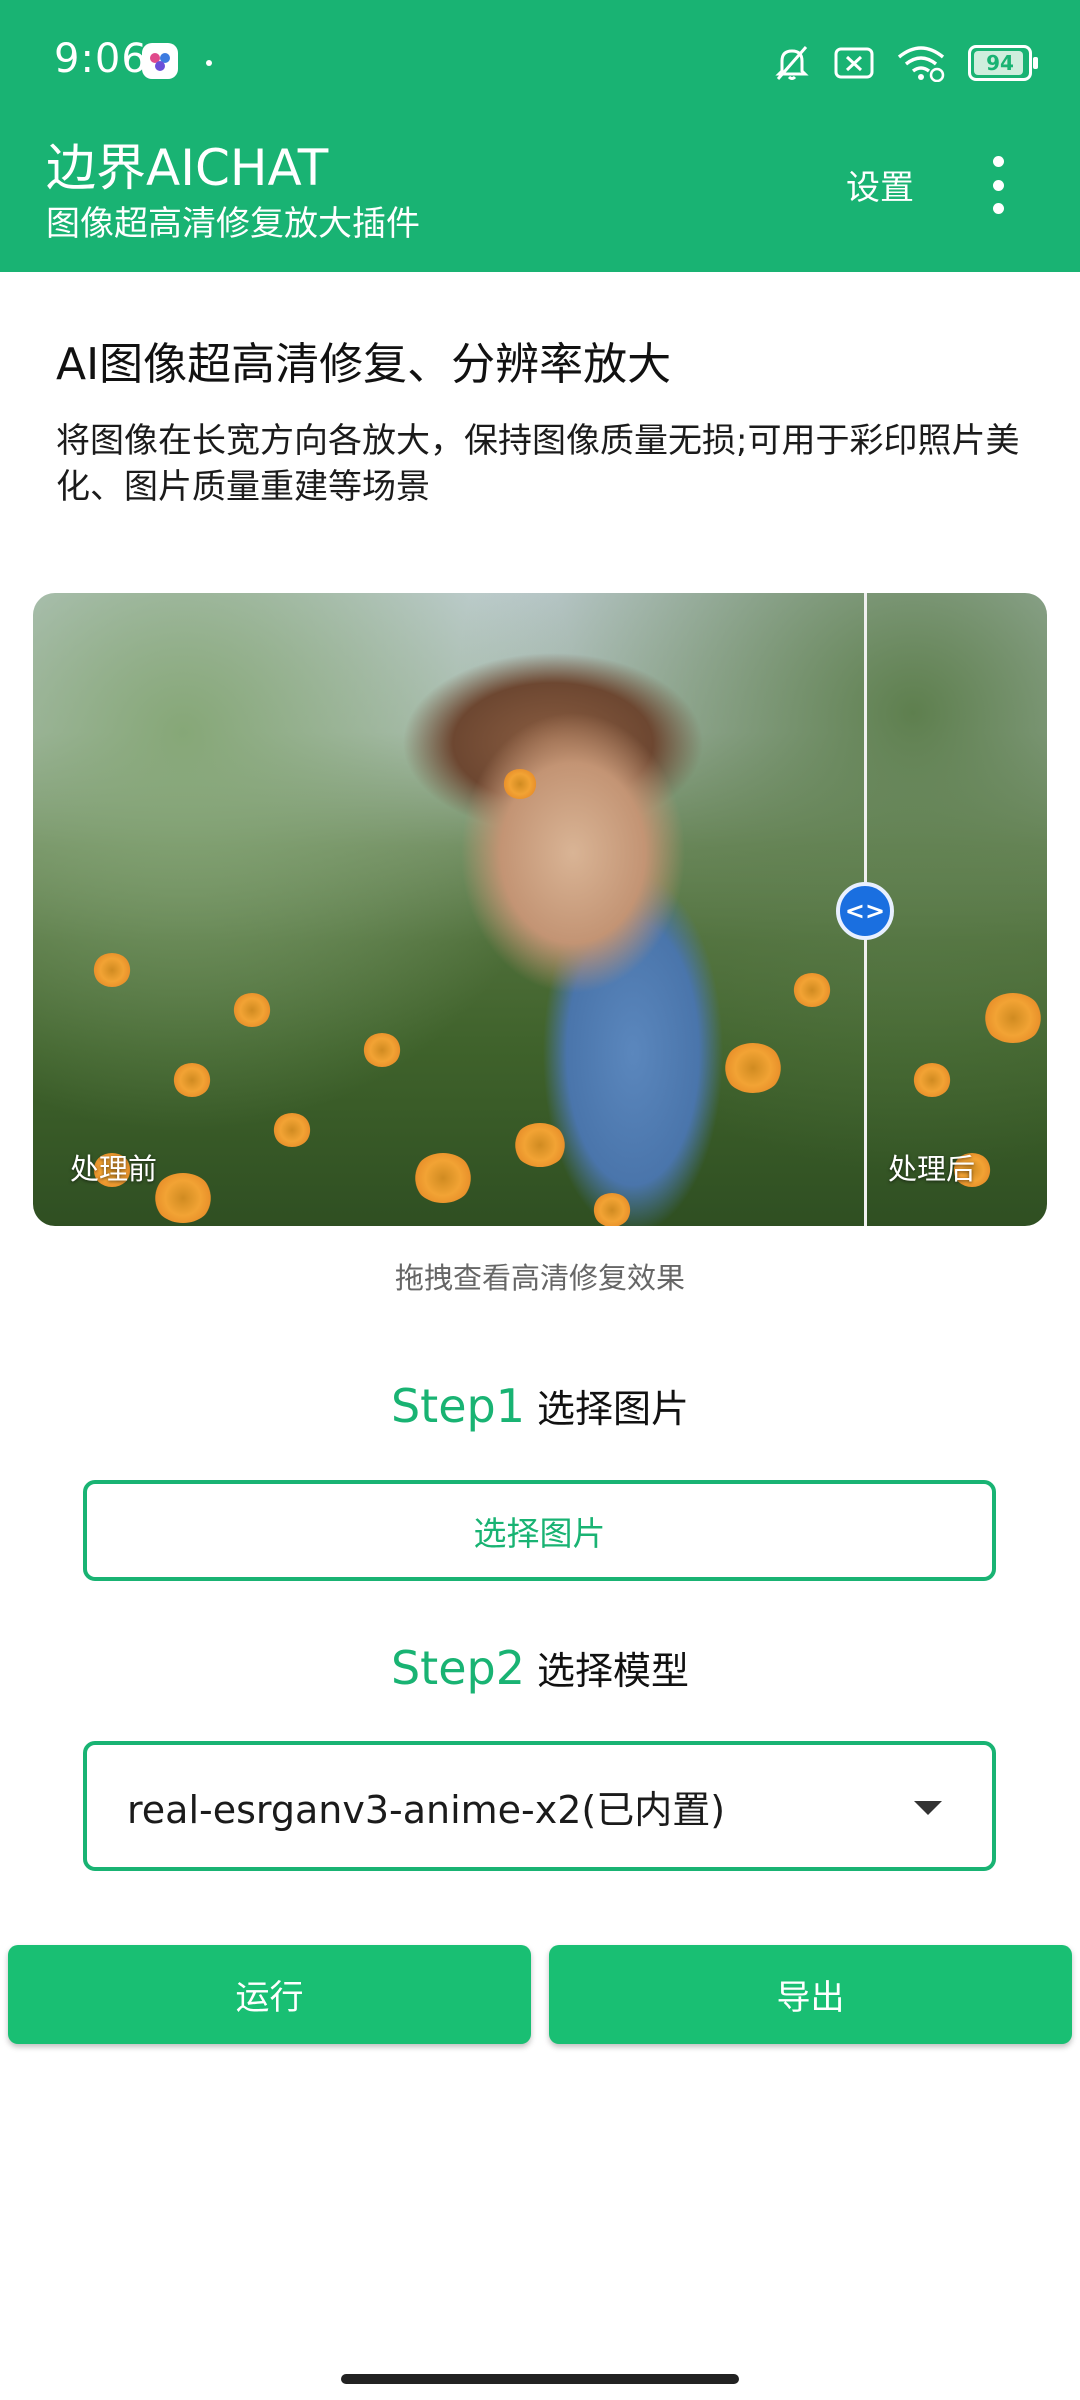  What do you see at coordinates (921, 64) in the screenshot?
I see `wifi-icon` at bounding box center [921, 64].